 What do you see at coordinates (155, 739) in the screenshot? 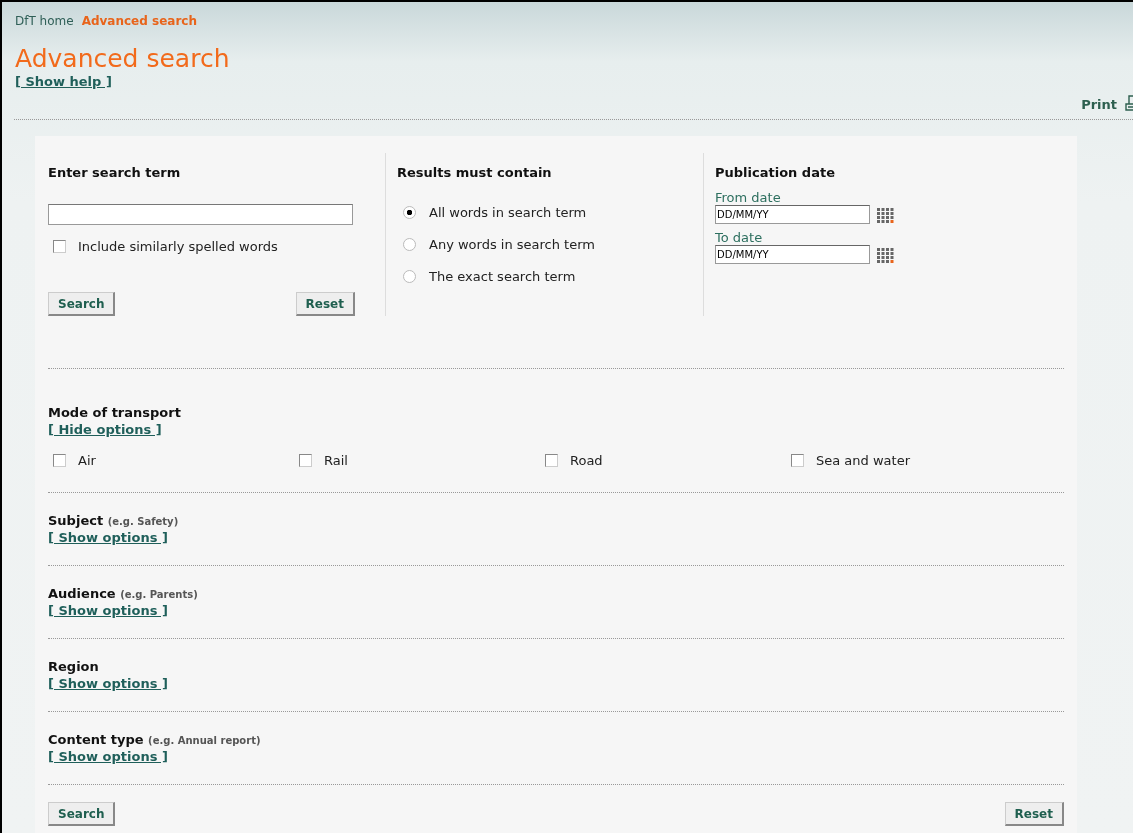
I see `facet-title: Content type (e.g. Annual report)` at bounding box center [155, 739].